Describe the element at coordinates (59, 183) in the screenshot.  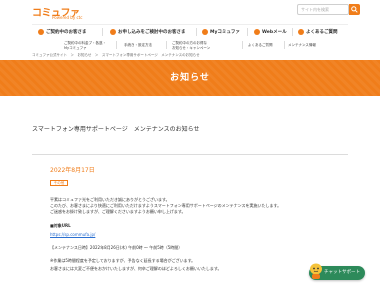
I see `category-badge: その他` at that location.